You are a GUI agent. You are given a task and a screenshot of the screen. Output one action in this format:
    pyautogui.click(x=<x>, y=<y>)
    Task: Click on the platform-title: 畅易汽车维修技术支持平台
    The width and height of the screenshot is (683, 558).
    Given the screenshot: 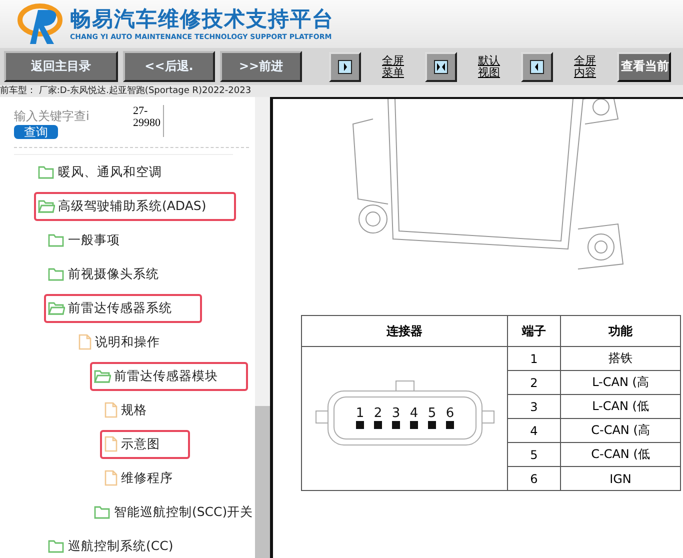 What is the action you would take?
    pyautogui.click(x=202, y=19)
    